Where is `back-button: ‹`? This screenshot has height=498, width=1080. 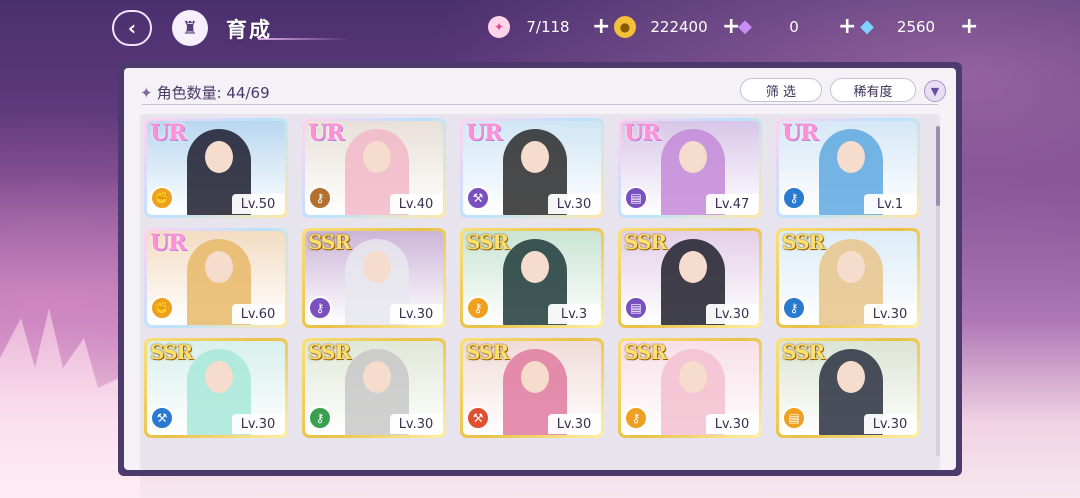 back-button: ‹ is located at coordinates (132, 28).